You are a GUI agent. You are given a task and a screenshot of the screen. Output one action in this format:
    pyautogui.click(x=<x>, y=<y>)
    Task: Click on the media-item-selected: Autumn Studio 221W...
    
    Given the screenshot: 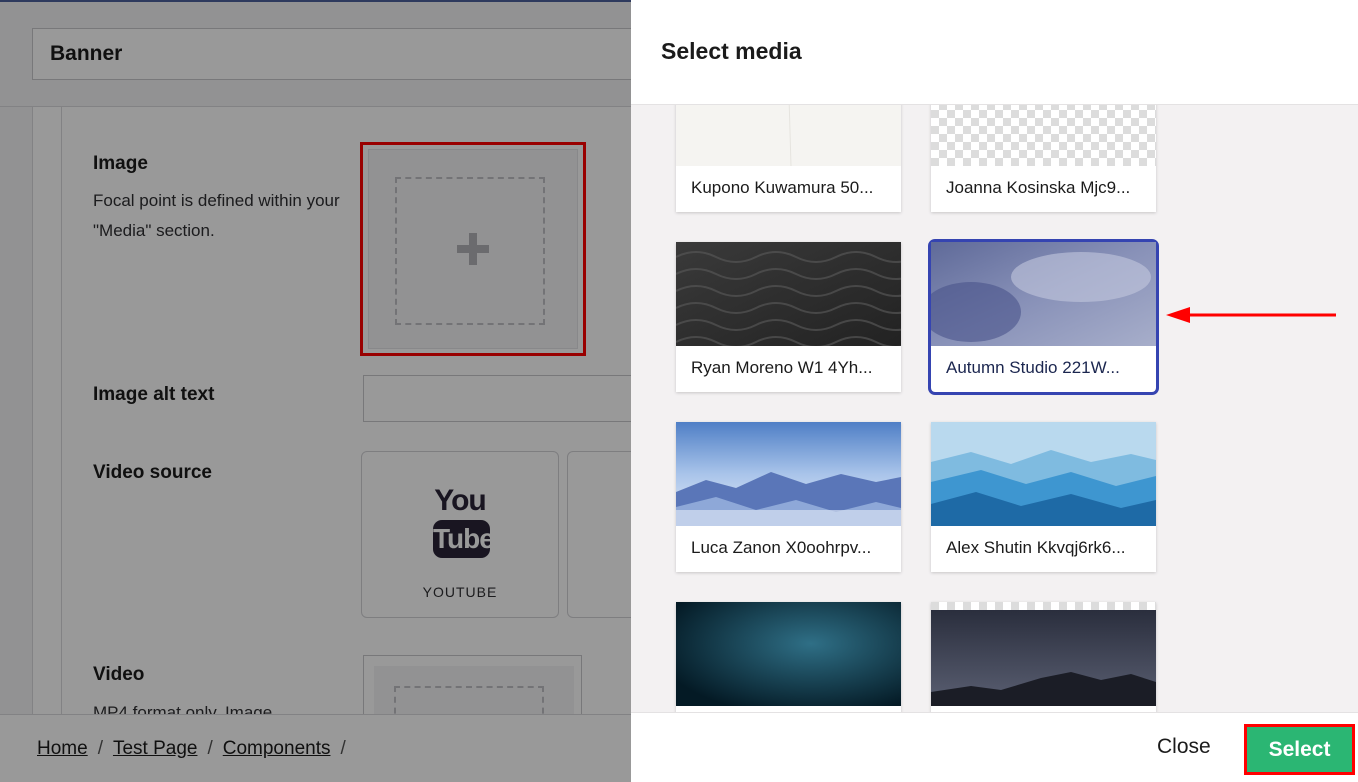 What is the action you would take?
    pyautogui.click(x=1043, y=317)
    